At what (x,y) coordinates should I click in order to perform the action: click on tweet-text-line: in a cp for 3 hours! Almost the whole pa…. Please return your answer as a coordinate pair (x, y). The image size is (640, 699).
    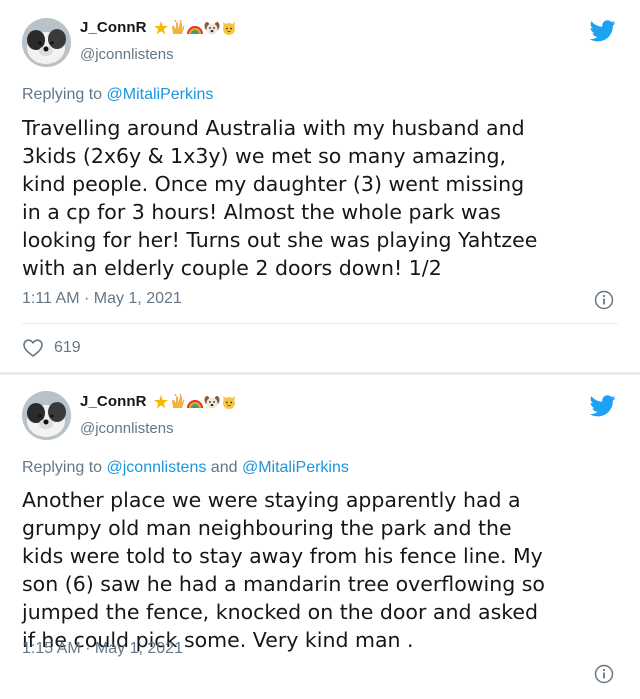
    Looking at the image, I should click on (261, 212).